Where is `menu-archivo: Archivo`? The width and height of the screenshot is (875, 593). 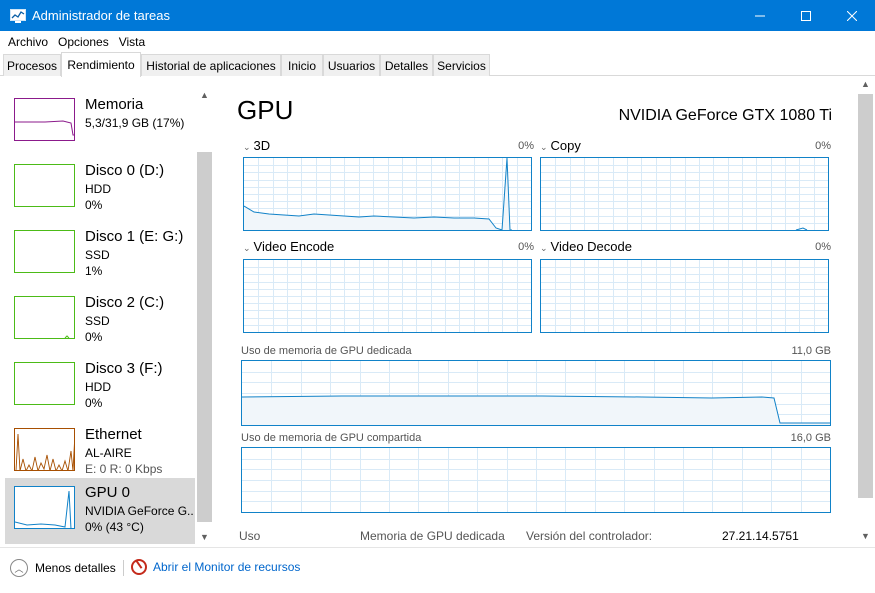 menu-archivo: Archivo is located at coordinates (28, 42).